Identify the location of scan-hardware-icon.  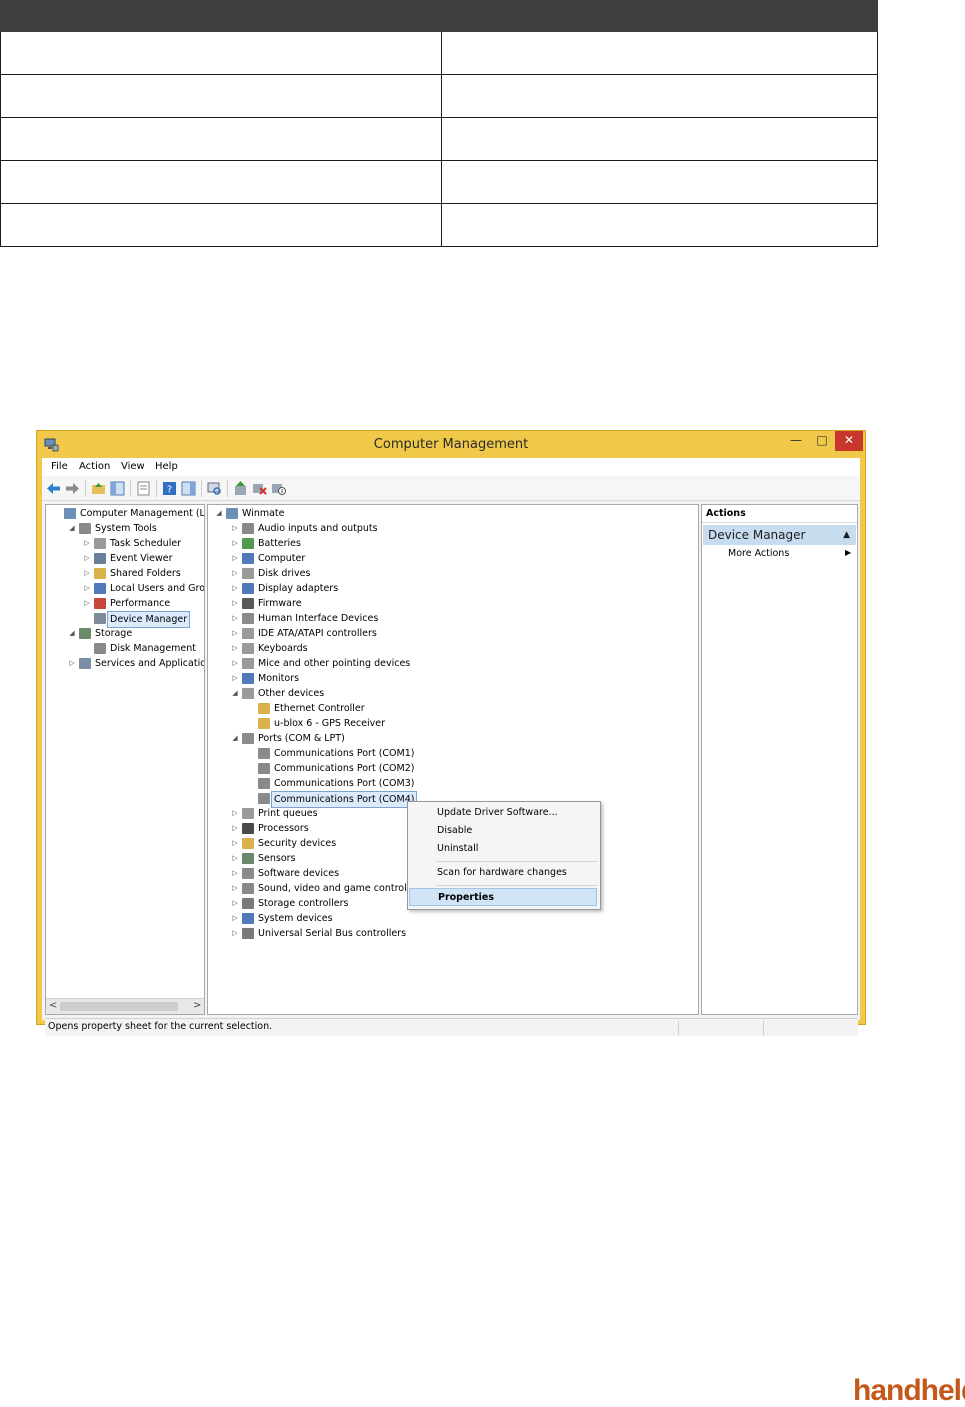
(214, 488).